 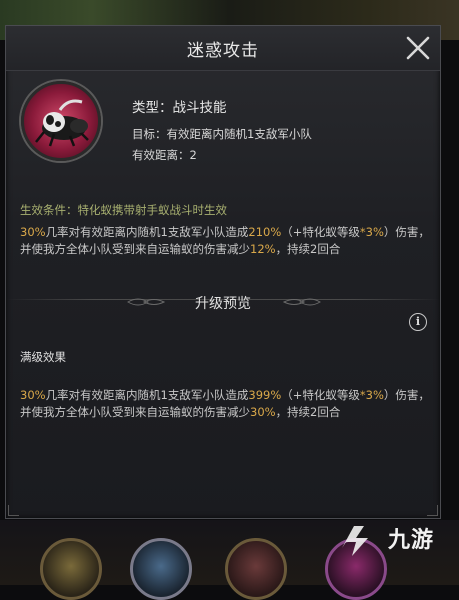 What do you see at coordinates (418, 322) in the screenshot?
I see `info-icon: i` at bounding box center [418, 322].